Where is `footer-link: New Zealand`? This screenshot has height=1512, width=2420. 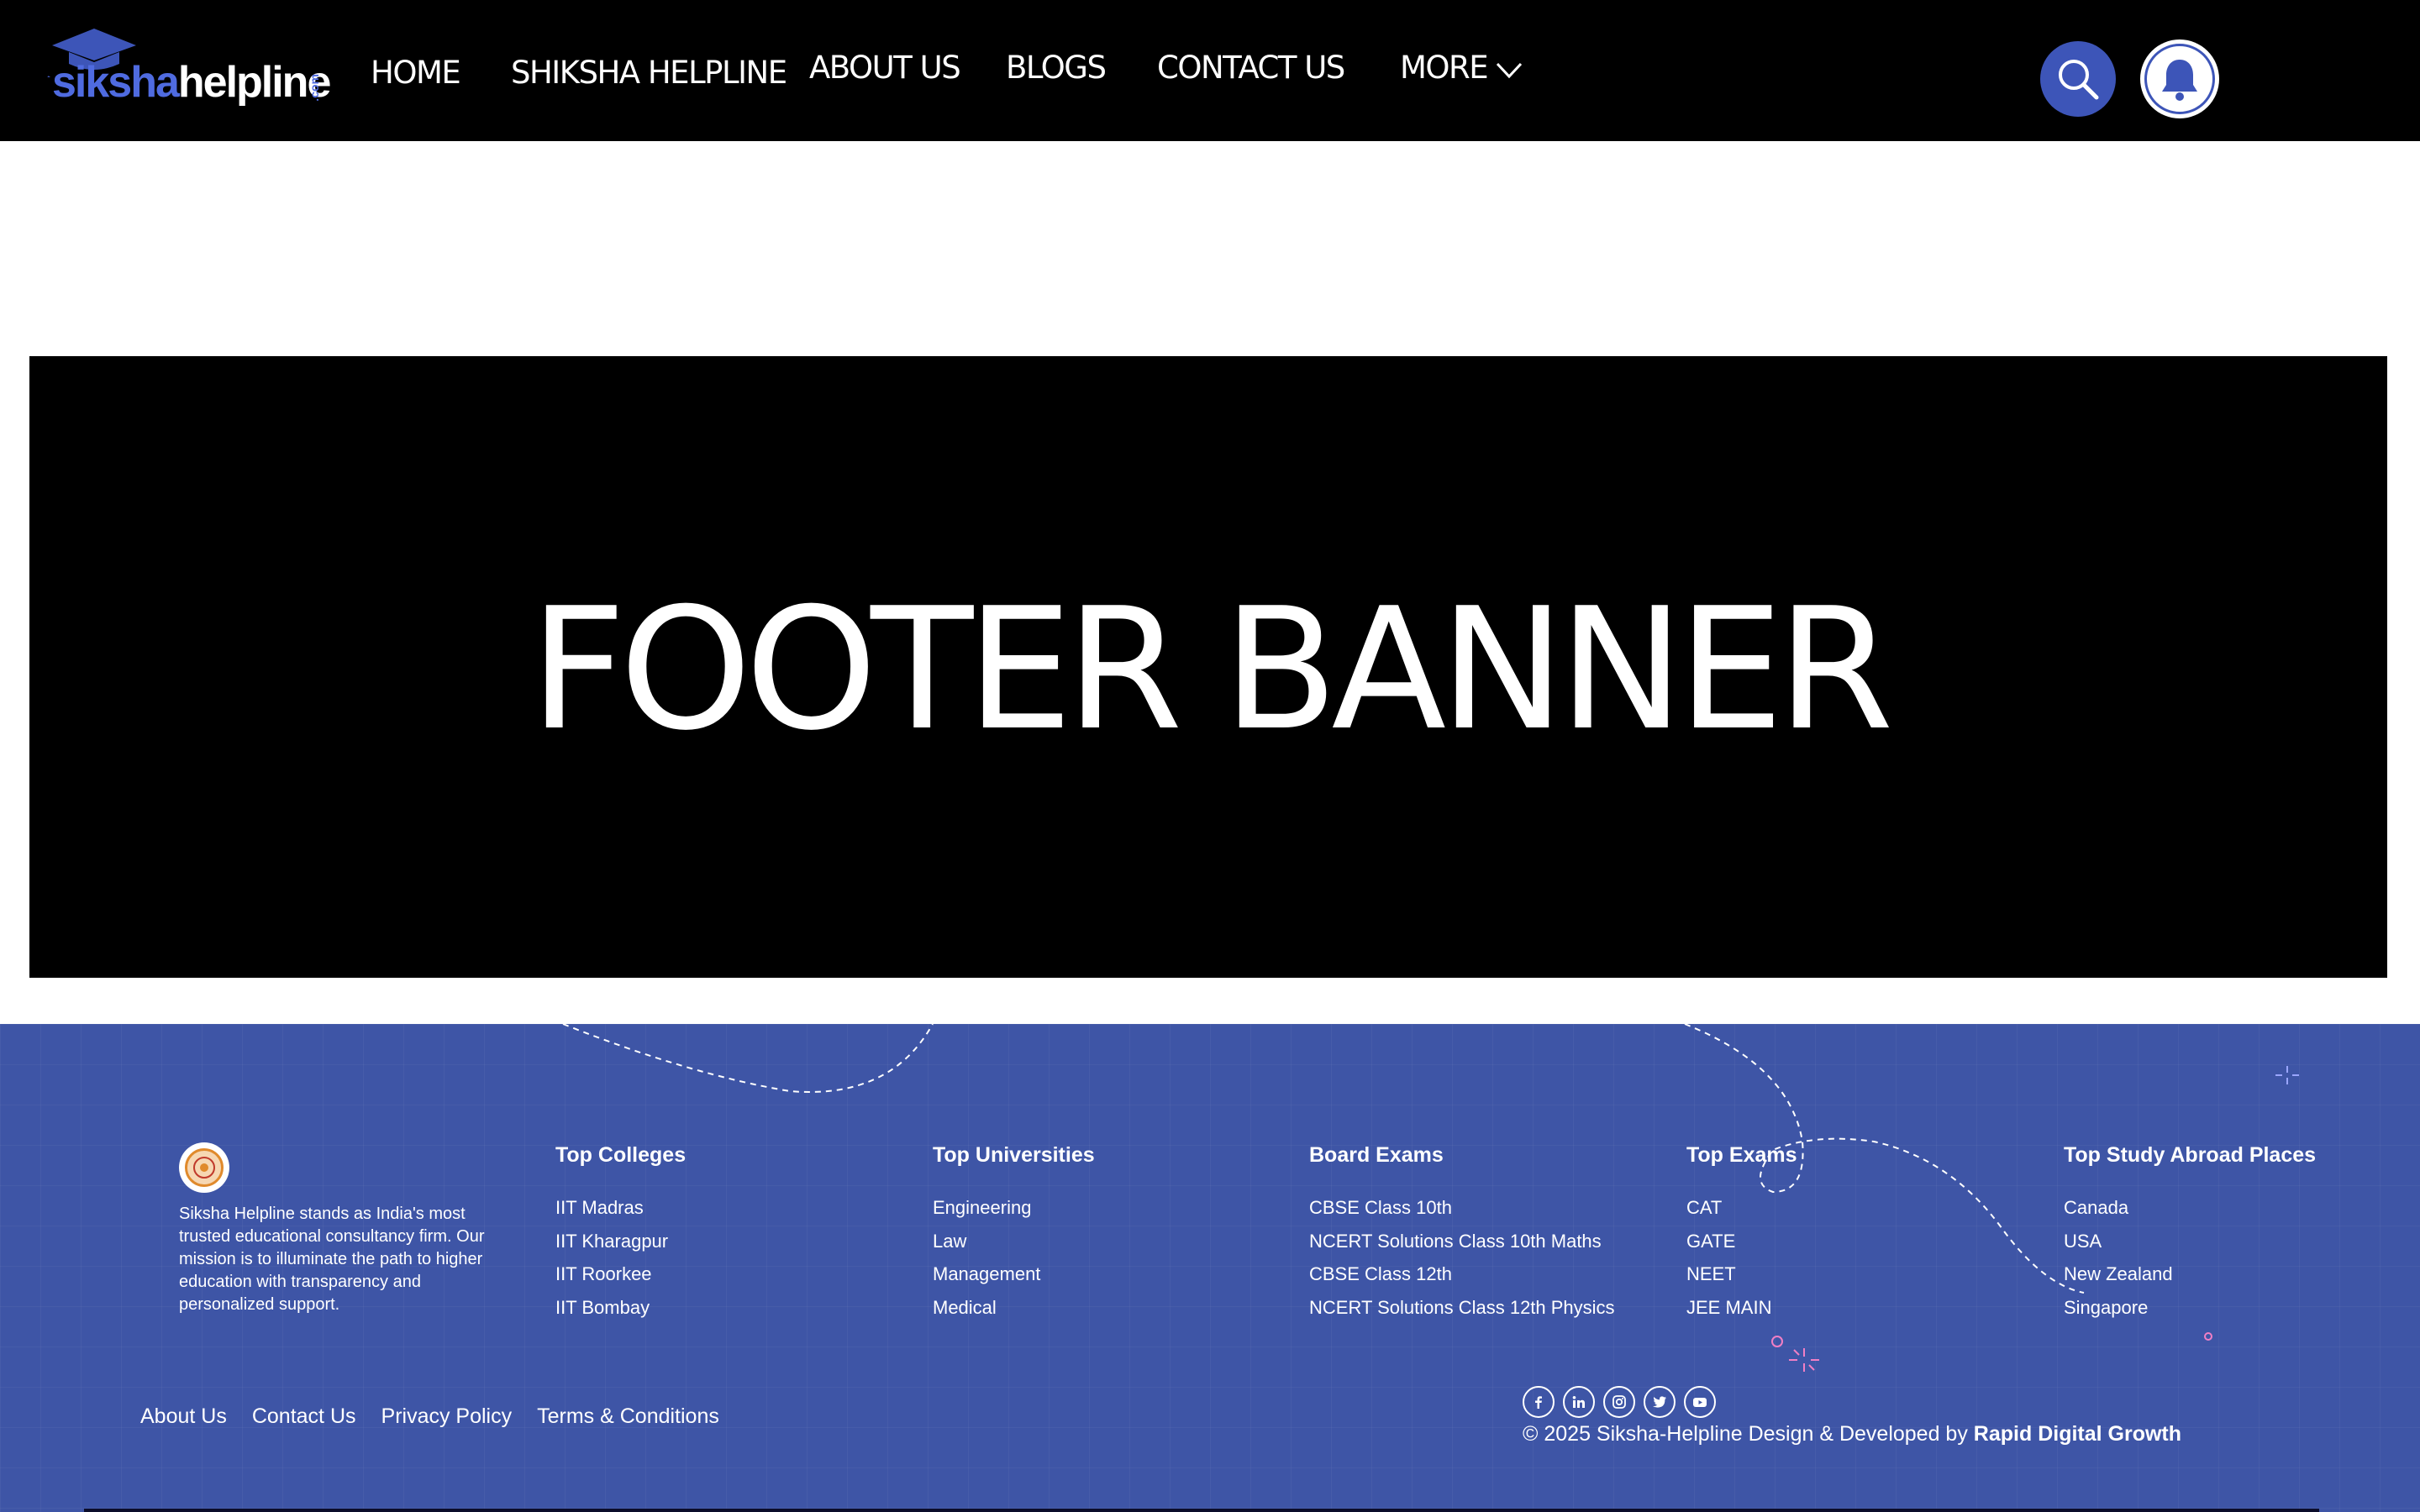
footer-link: New Zealand is located at coordinates (2190, 1274).